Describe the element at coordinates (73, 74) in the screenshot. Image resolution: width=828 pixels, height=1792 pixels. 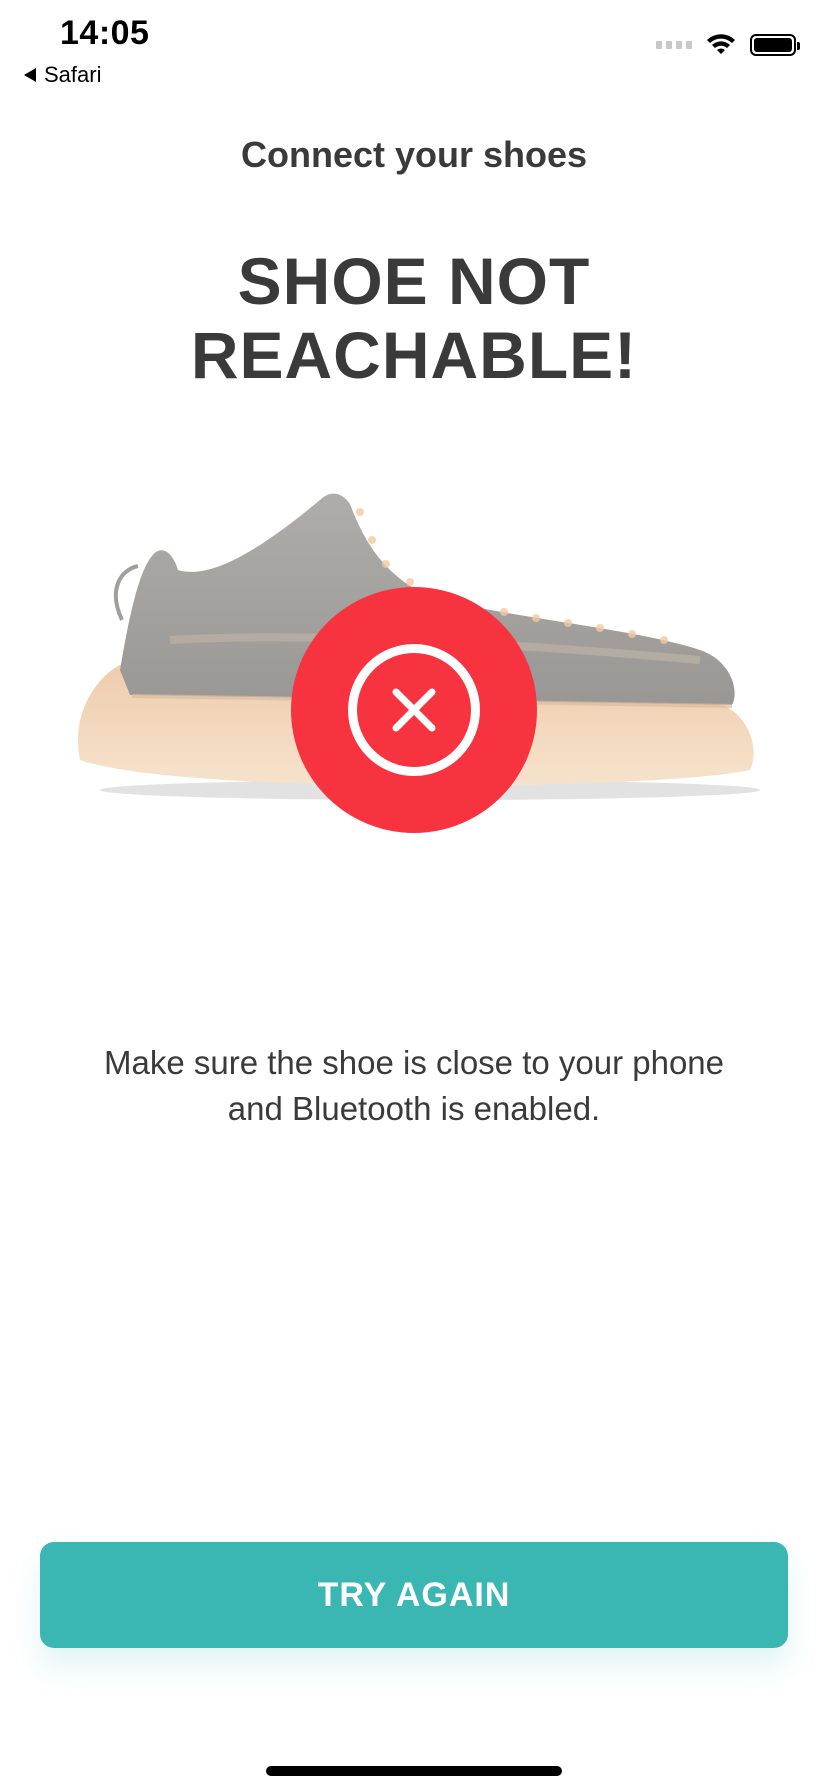
I see `back-link-label: Safari` at that location.